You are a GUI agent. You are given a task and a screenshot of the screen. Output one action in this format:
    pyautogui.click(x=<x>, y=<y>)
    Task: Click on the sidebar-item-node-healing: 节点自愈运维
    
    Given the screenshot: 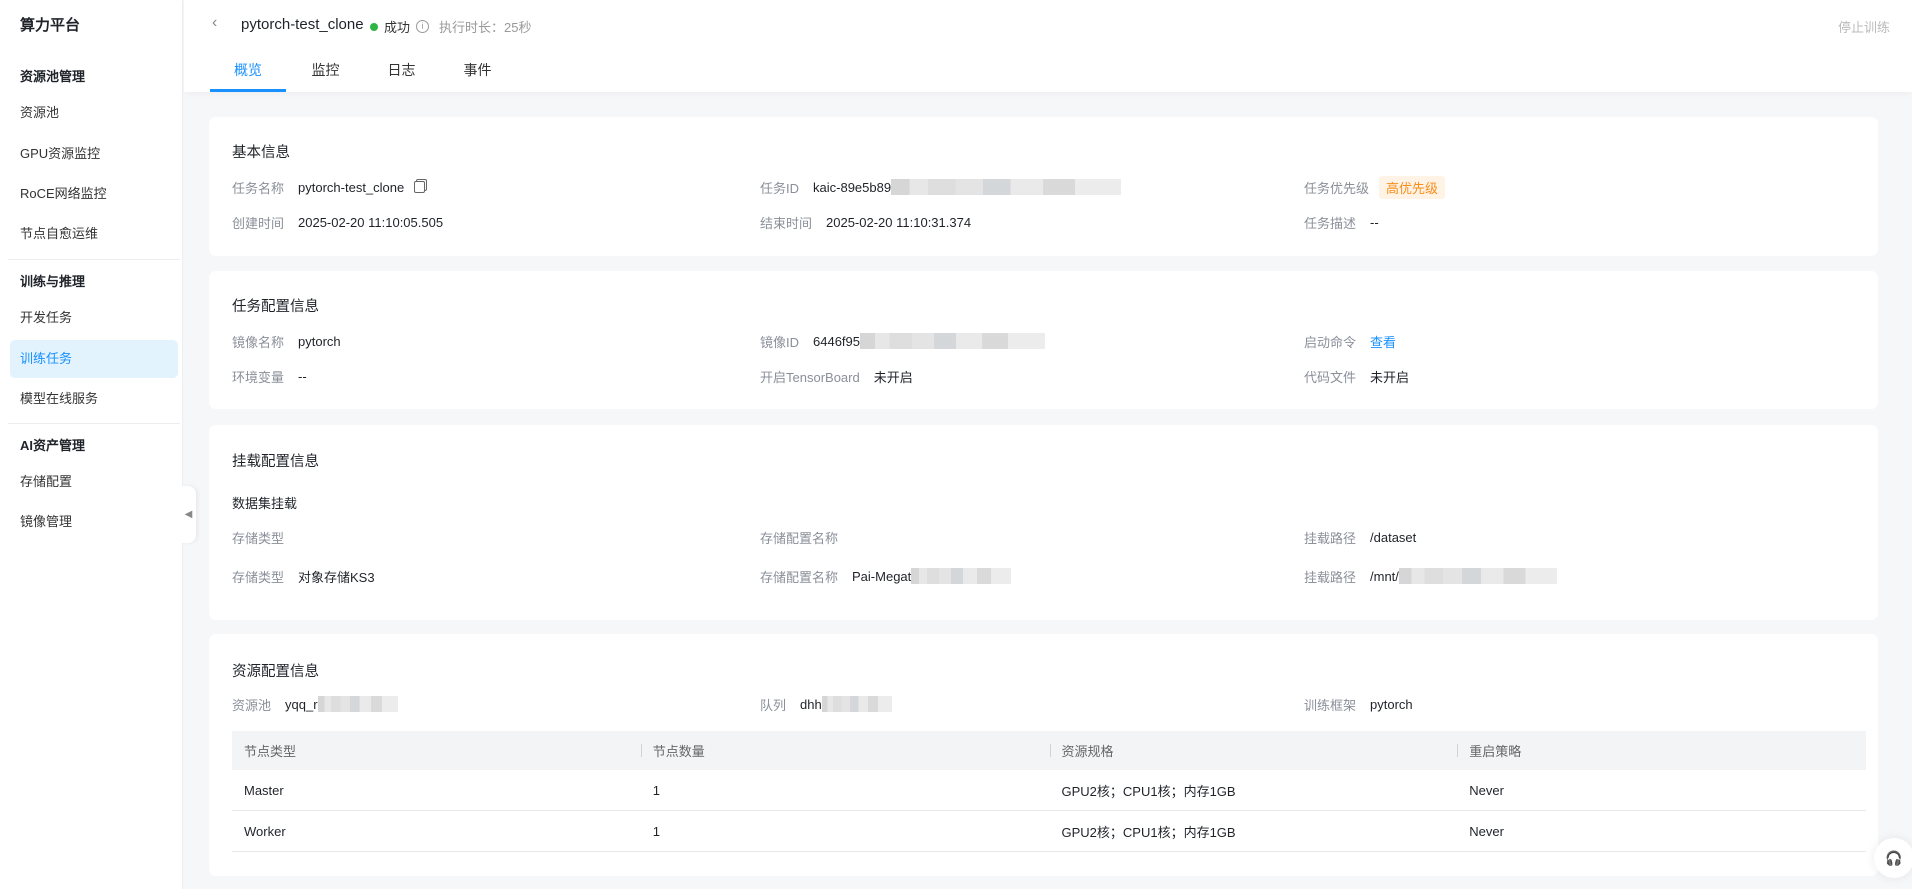 What is the action you would take?
    pyautogui.click(x=94, y=234)
    